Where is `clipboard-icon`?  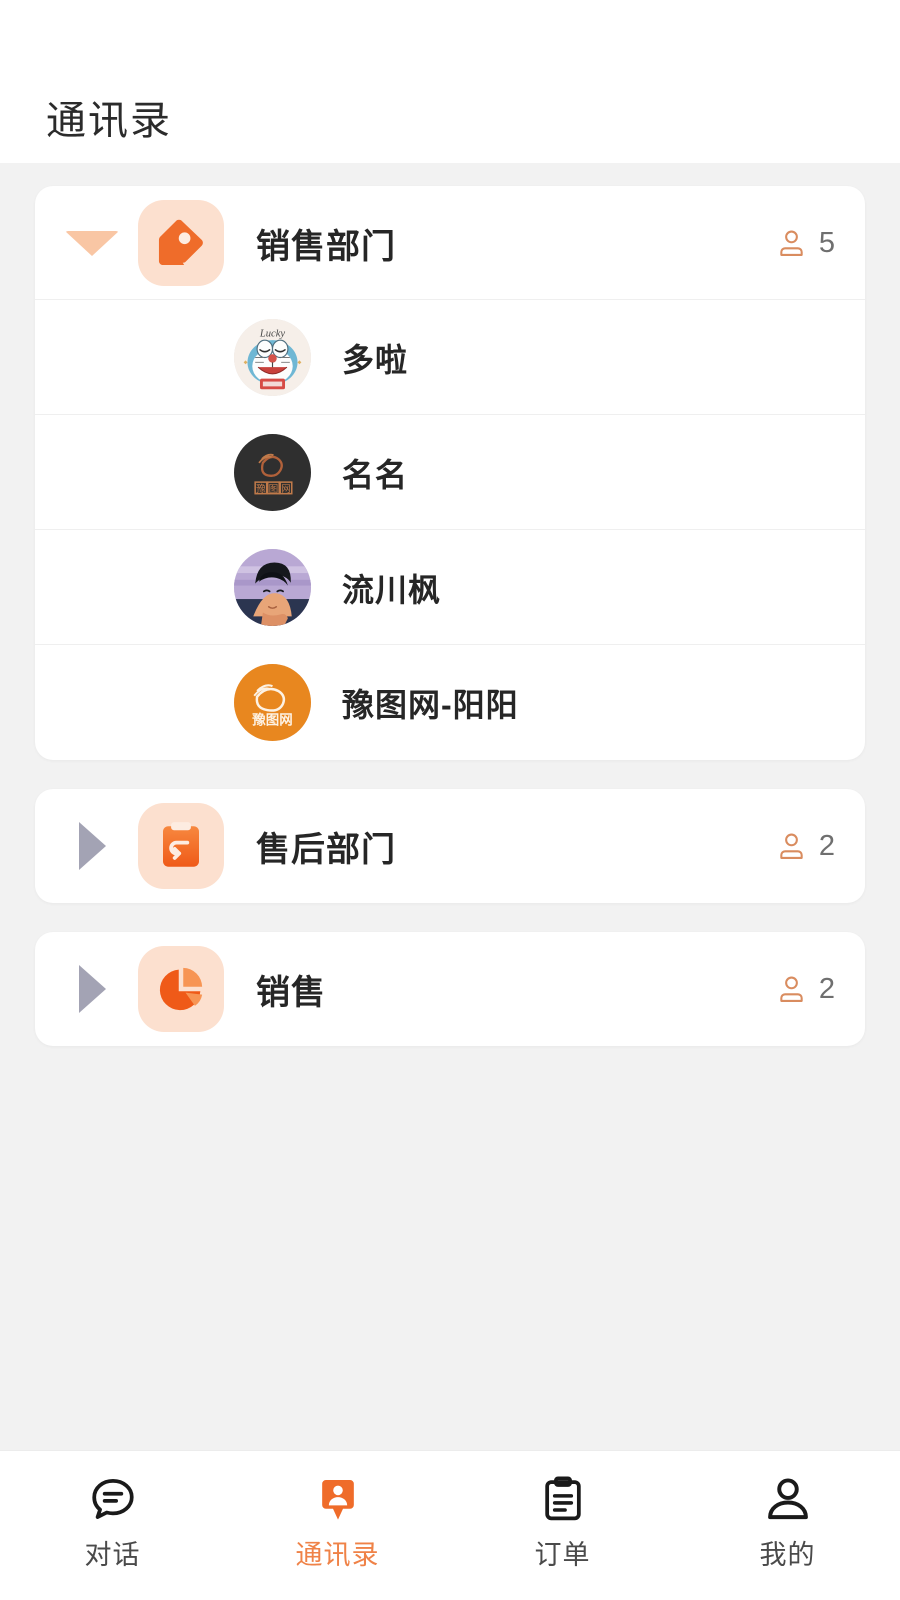
clipboard-icon is located at coordinates (563, 1500).